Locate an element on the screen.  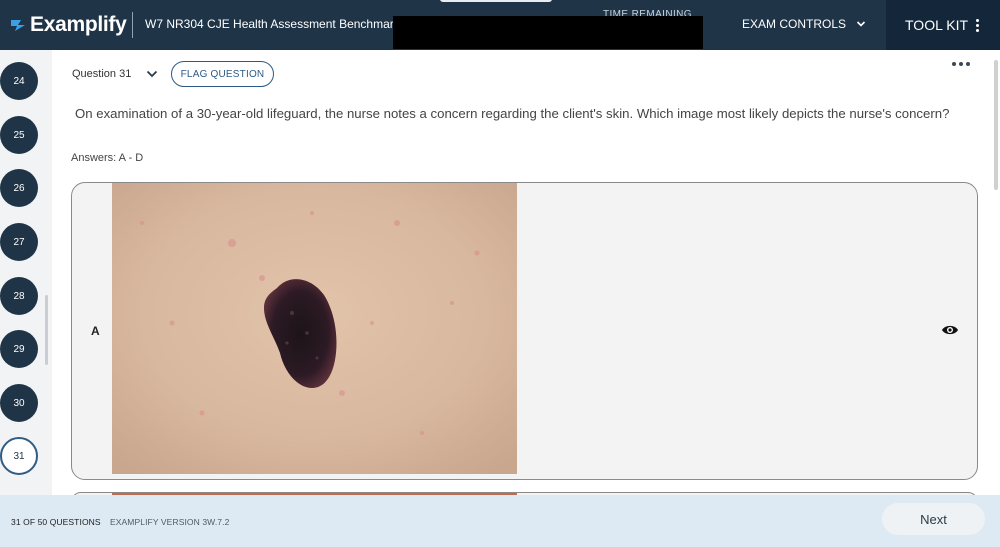
time-remaining-pill is located at coordinates (496, 1).